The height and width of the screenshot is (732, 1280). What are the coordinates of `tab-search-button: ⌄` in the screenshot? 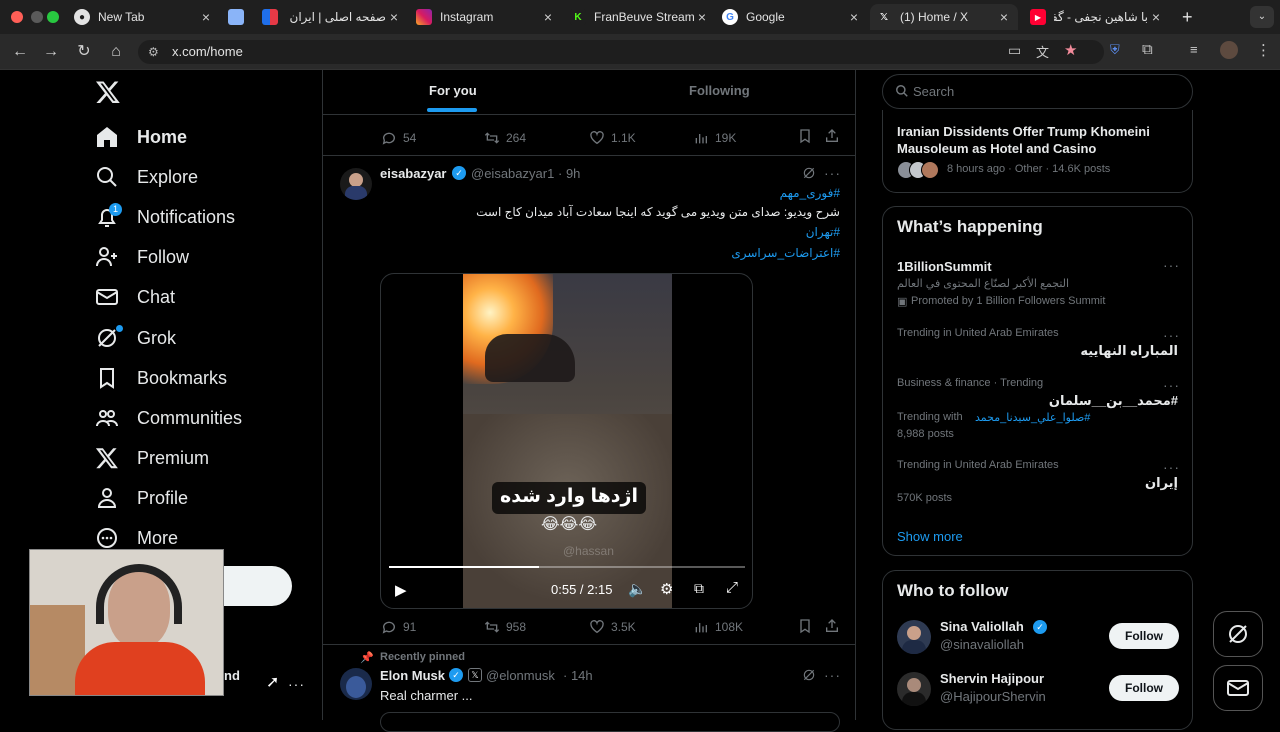 It's located at (1262, 17).